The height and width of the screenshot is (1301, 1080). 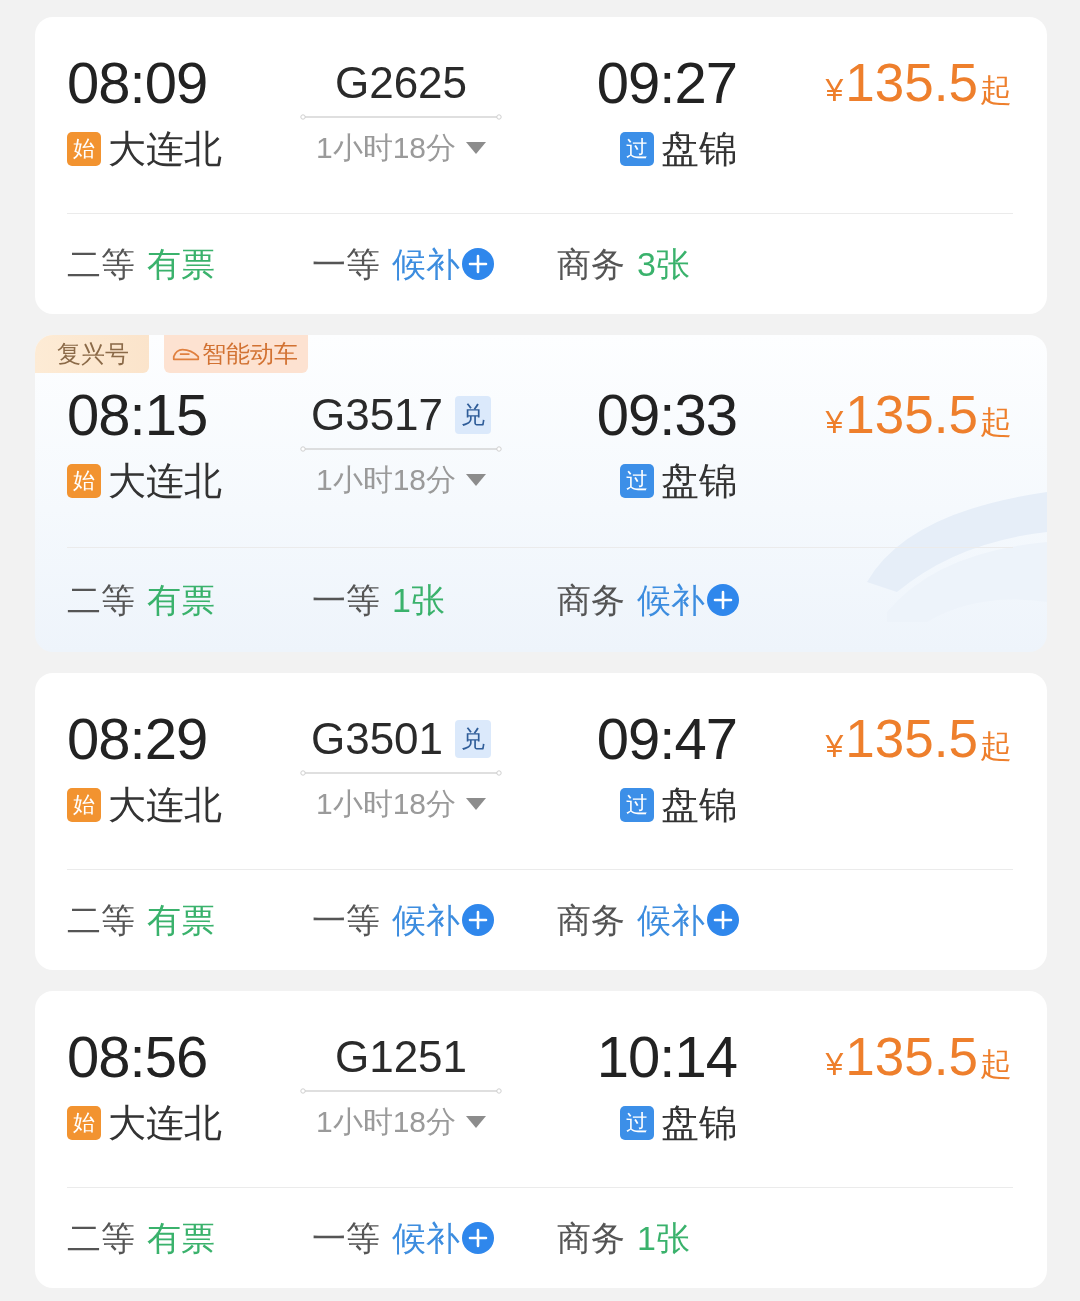 What do you see at coordinates (401, 83) in the screenshot?
I see `train-number: G2625` at bounding box center [401, 83].